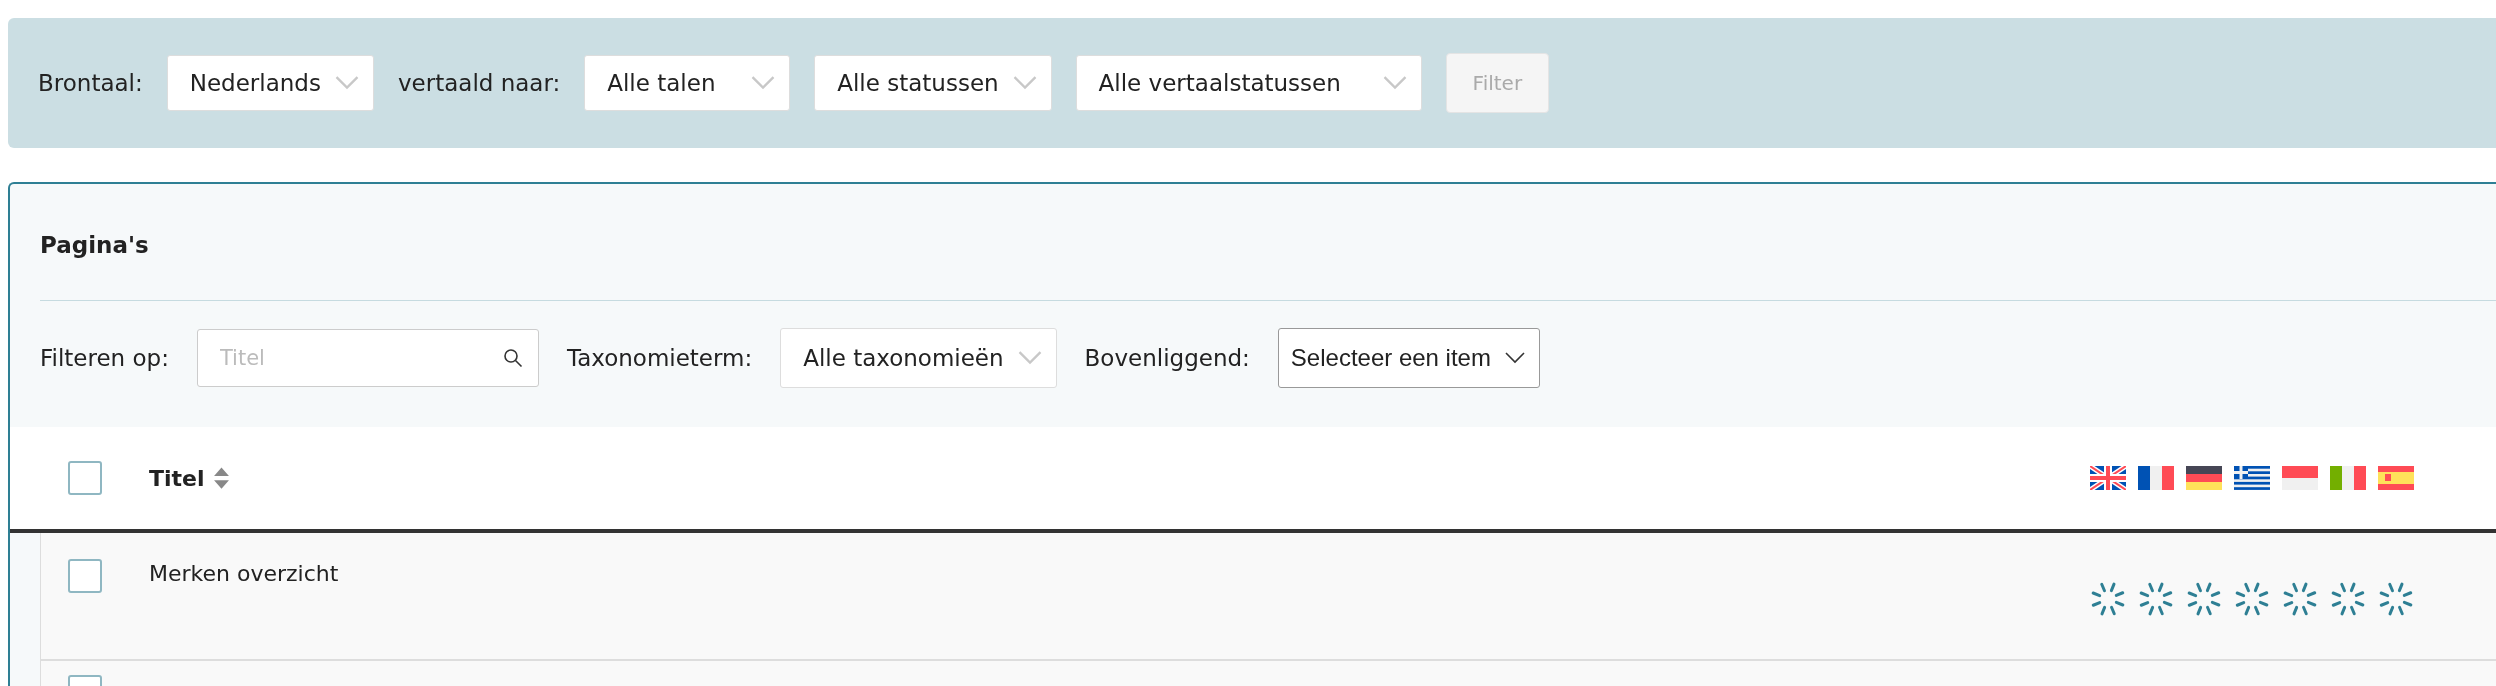 The height and width of the screenshot is (686, 2496). What do you see at coordinates (367, 358) in the screenshot?
I see `search-field: Titel` at bounding box center [367, 358].